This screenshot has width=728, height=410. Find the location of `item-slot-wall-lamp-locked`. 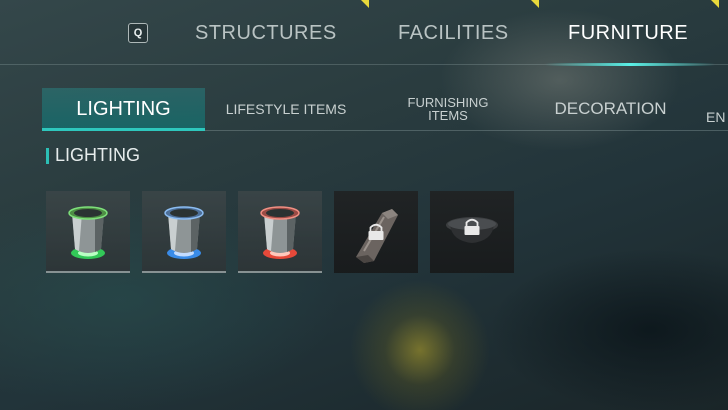

item-slot-wall-lamp-locked is located at coordinates (376, 232).